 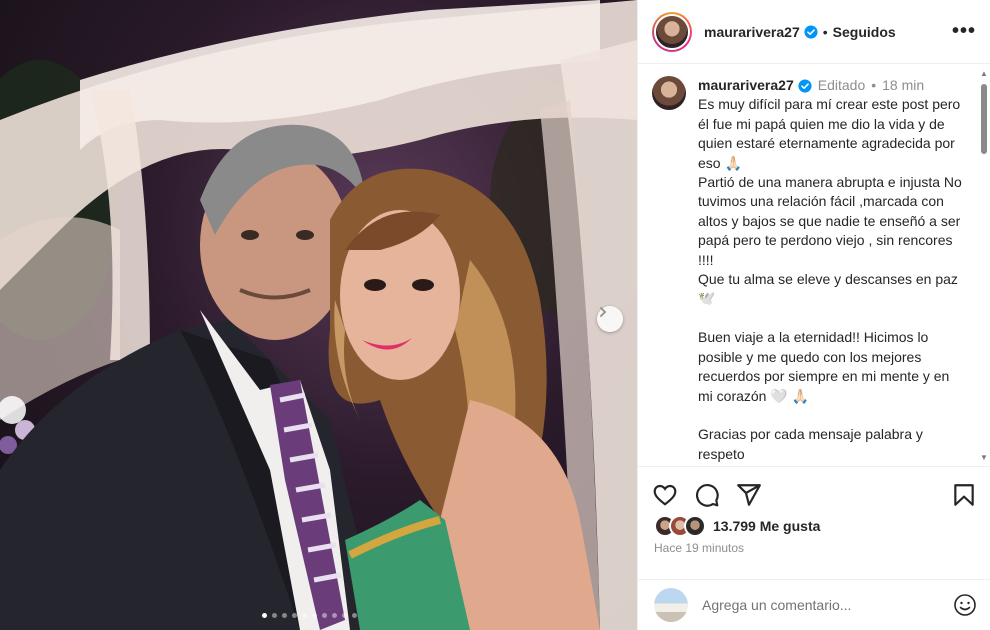 I want to click on author-avatar, so click(x=672, y=31).